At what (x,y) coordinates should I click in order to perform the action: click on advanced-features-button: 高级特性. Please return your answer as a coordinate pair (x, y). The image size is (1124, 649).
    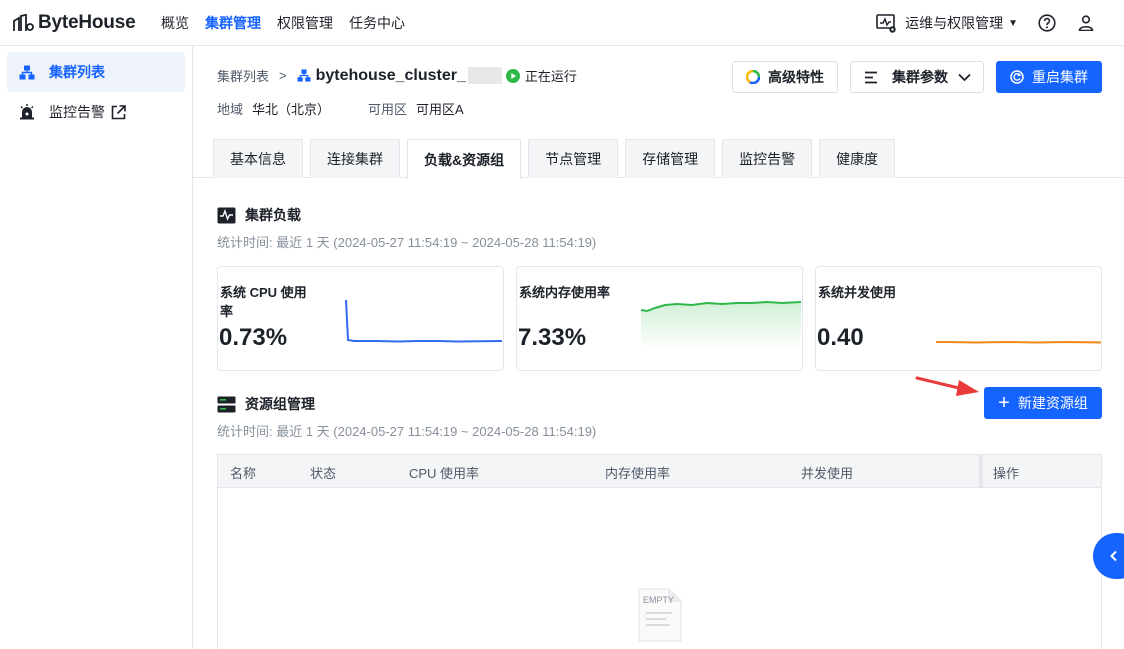
    Looking at the image, I should click on (785, 77).